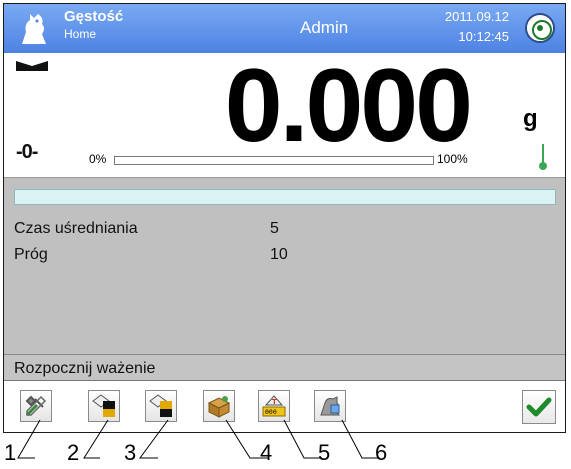 This screenshot has height=469, width=571. What do you see at coordinates (73, 452) in the screenshot?
I see `callout-label: 2` at bounding box center [73, 452].